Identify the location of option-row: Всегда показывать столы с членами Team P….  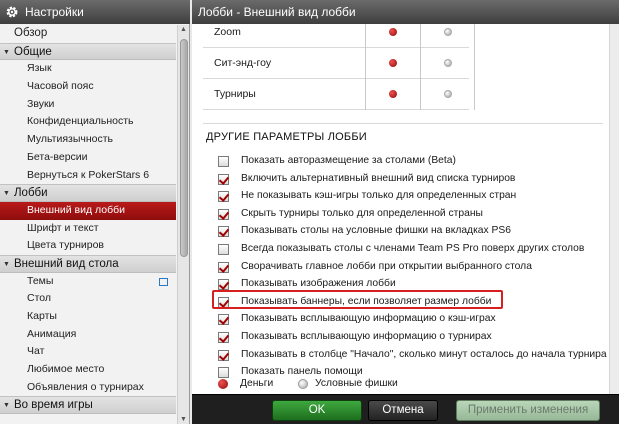
(401, 249).